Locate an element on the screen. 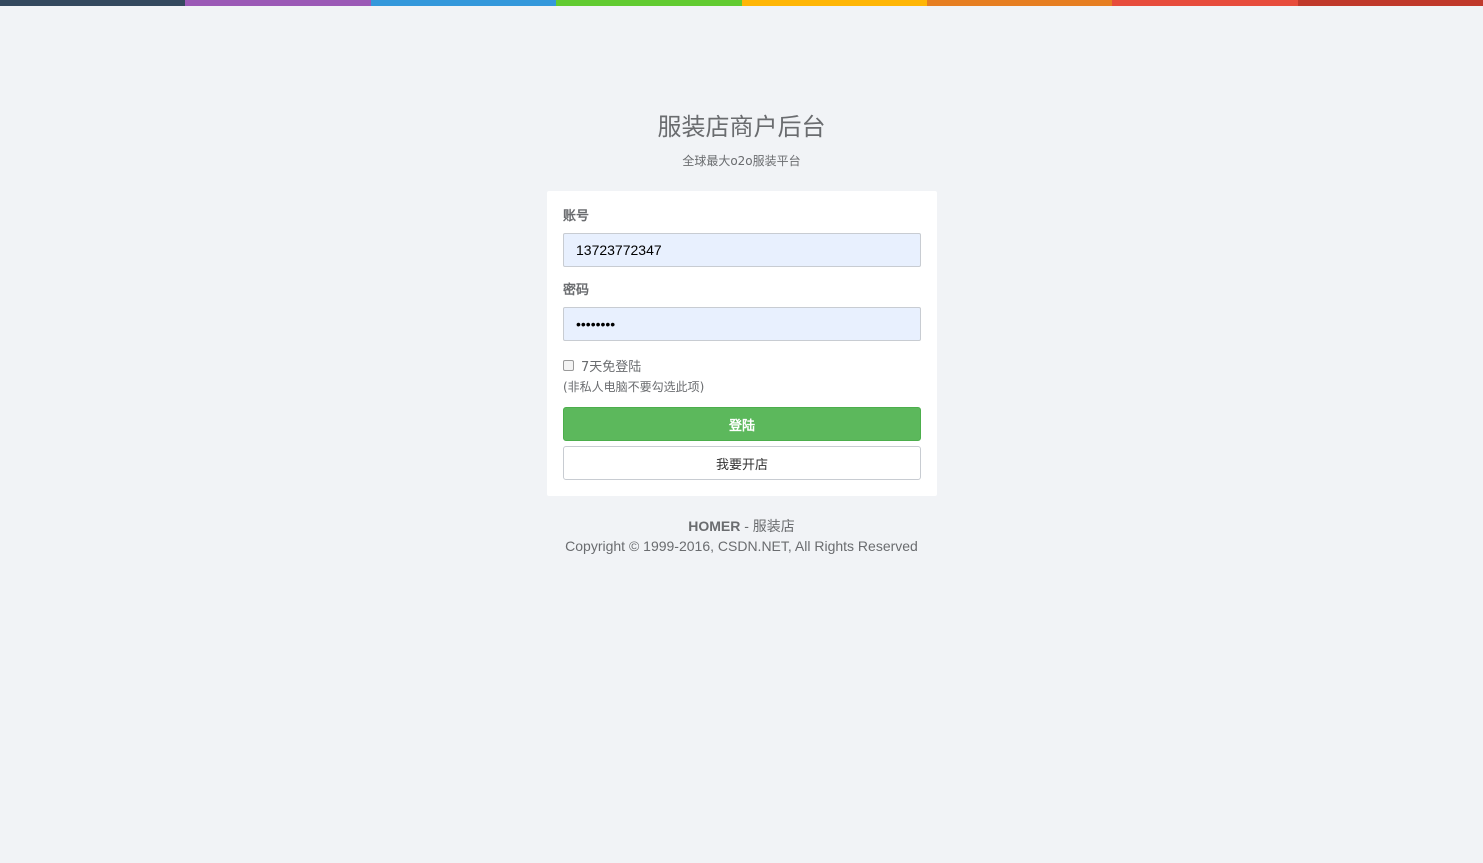  password-input: •••••••• is located at coordinates (742, 324).